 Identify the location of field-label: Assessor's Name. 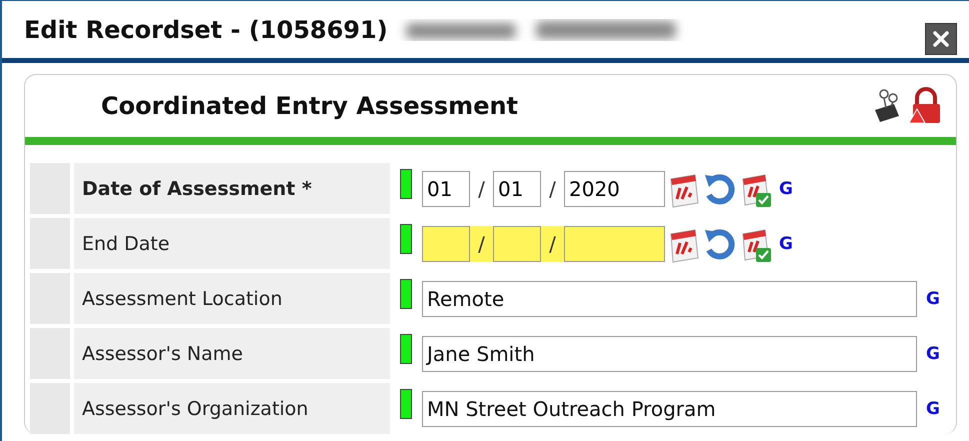
(162, 353).